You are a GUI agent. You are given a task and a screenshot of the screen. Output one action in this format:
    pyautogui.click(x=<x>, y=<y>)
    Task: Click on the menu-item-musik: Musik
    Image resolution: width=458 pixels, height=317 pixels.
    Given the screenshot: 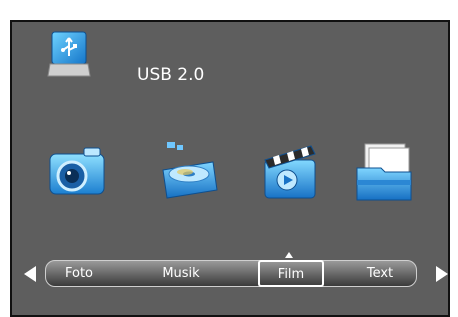 What is the action you would take?
    pyautogui.click(x=181, y=273)
    